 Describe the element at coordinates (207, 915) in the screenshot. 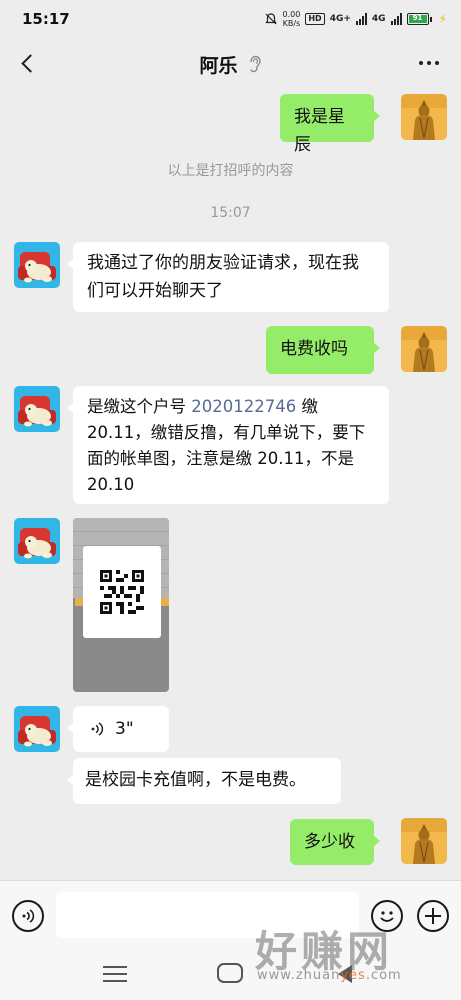

I see `message-input` at that location.